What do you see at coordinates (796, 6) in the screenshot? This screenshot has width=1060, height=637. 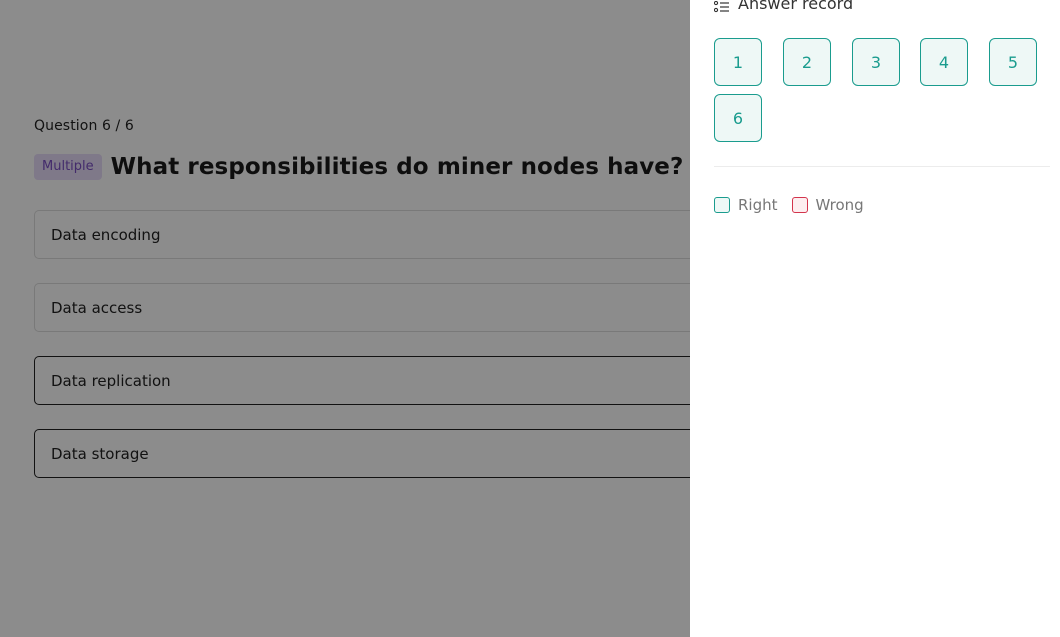 I see `drawer-title: Answer record` at bounding box center [796, 6].